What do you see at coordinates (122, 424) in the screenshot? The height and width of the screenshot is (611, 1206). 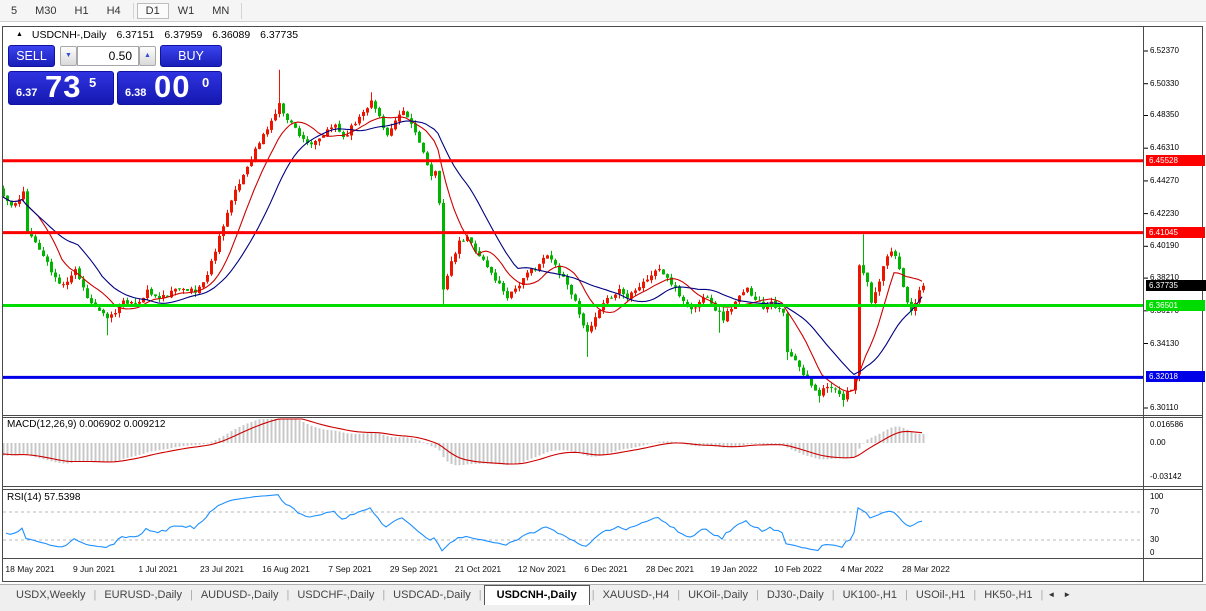 I see `macd-values: 0.006902 0.009212` at bounding box center [122, 424].